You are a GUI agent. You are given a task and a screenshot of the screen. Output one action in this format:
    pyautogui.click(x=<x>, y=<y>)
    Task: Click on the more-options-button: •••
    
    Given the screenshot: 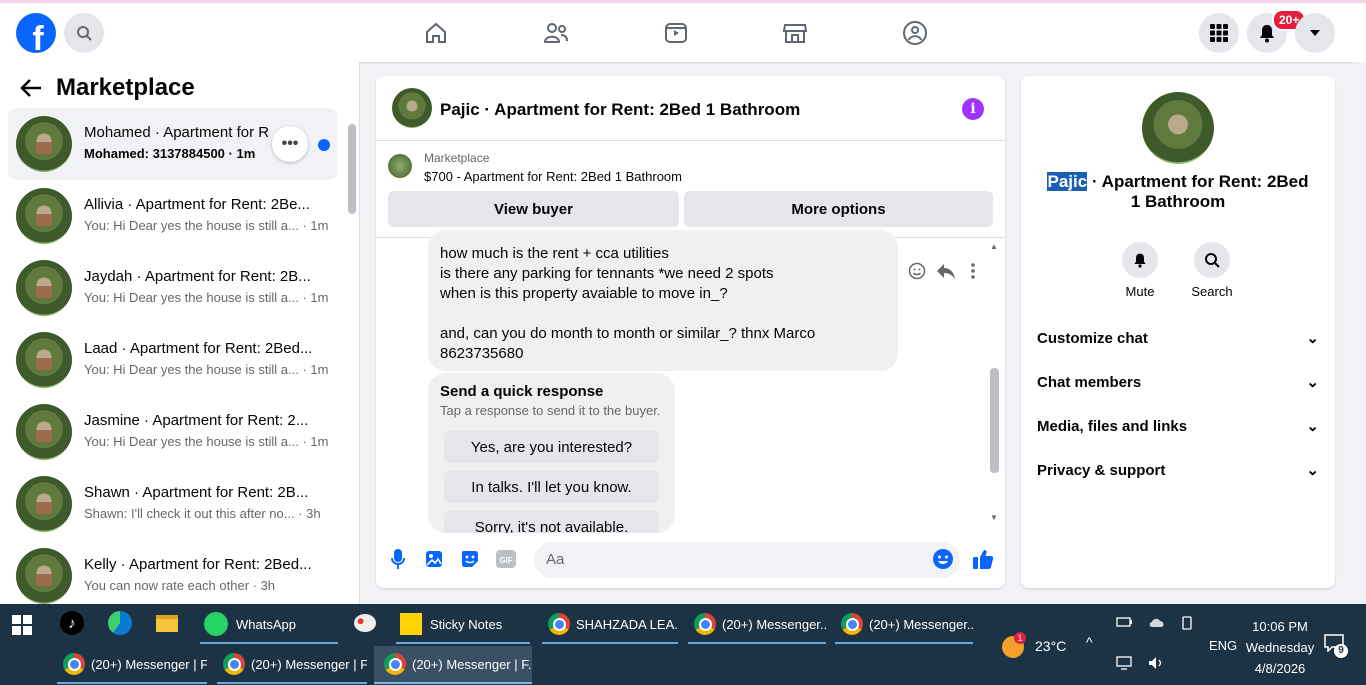 What is the action you would take?
    pyautogui.click(x=290, y=144)
    